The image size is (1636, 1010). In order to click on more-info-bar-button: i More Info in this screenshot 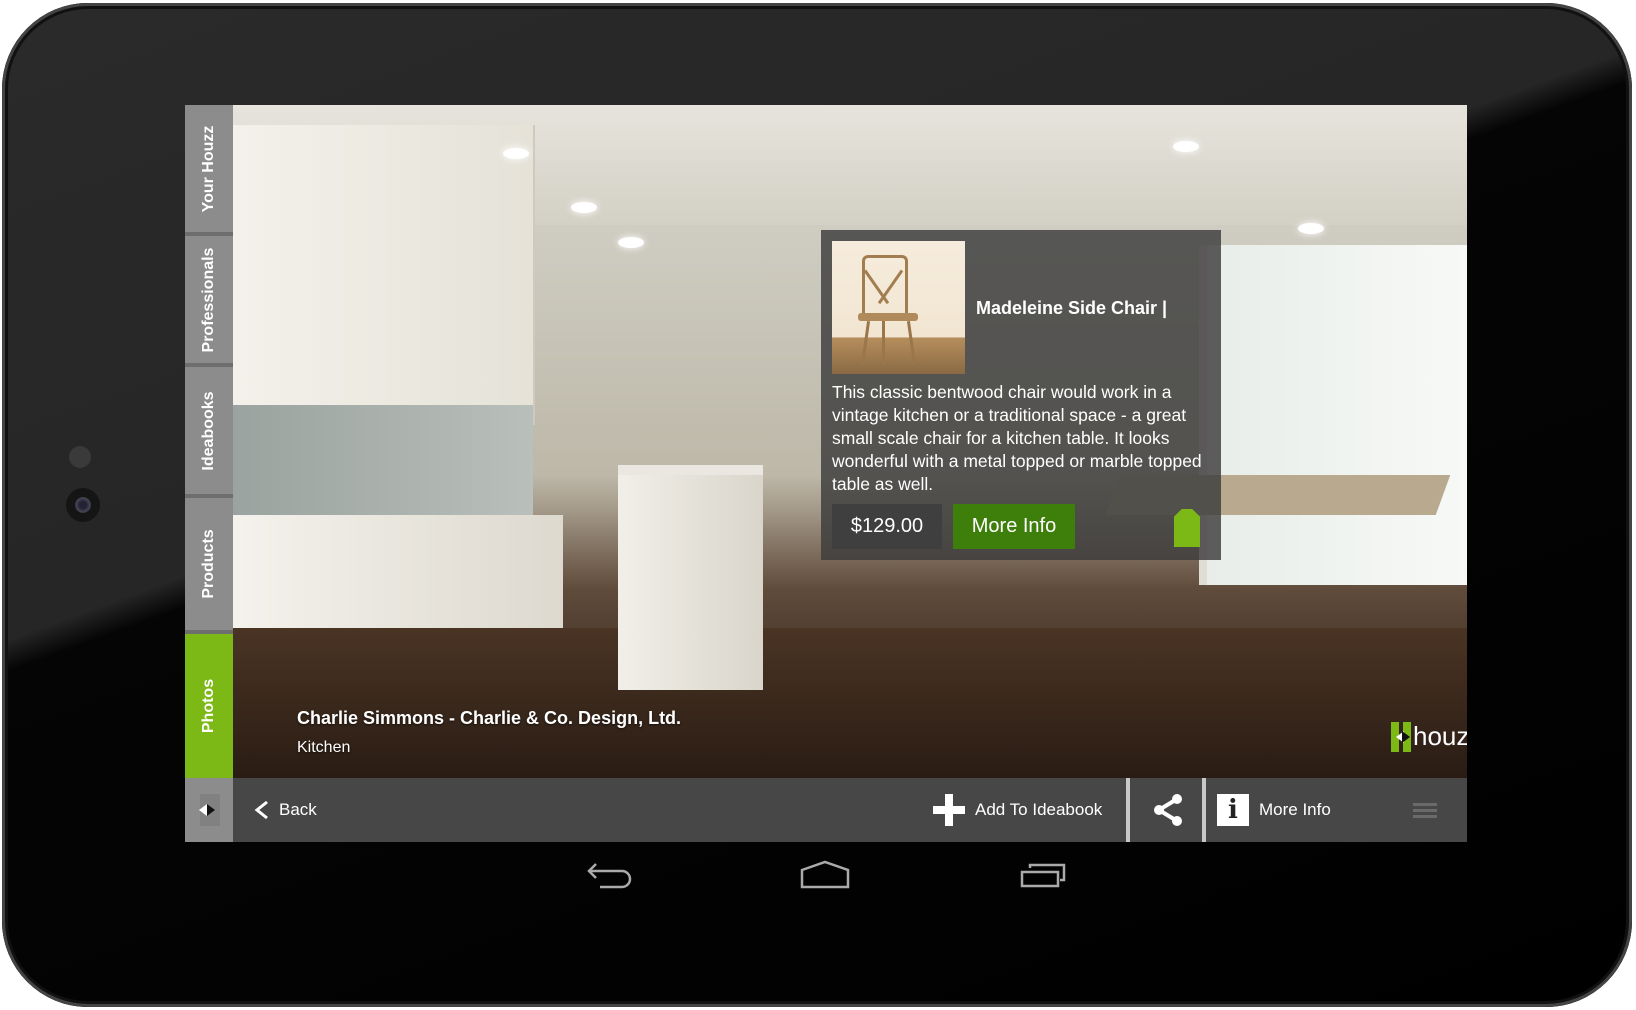, I will do `click(1274, 810)`.